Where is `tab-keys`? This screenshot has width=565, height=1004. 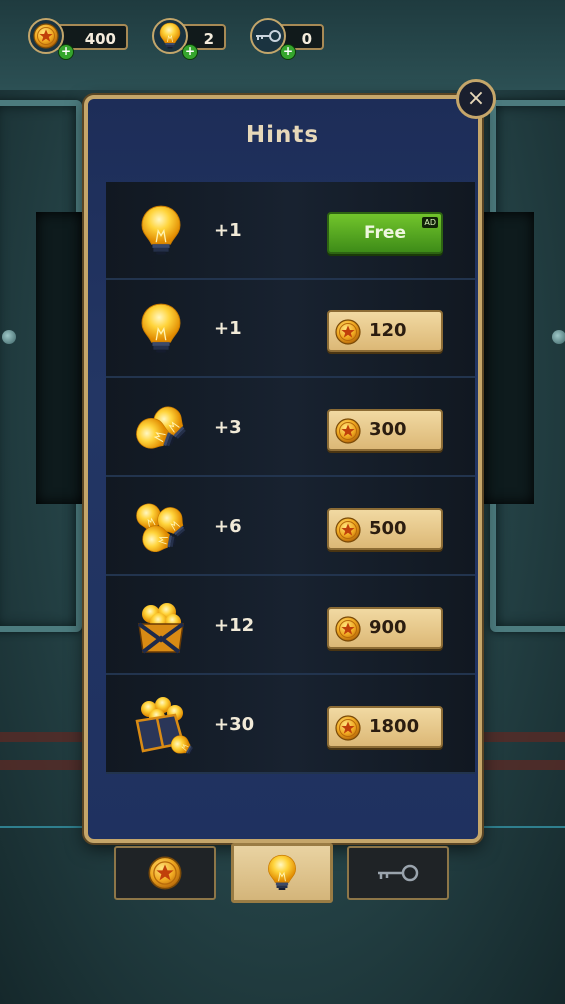 tab-keys is located at coordinates (398, 873).